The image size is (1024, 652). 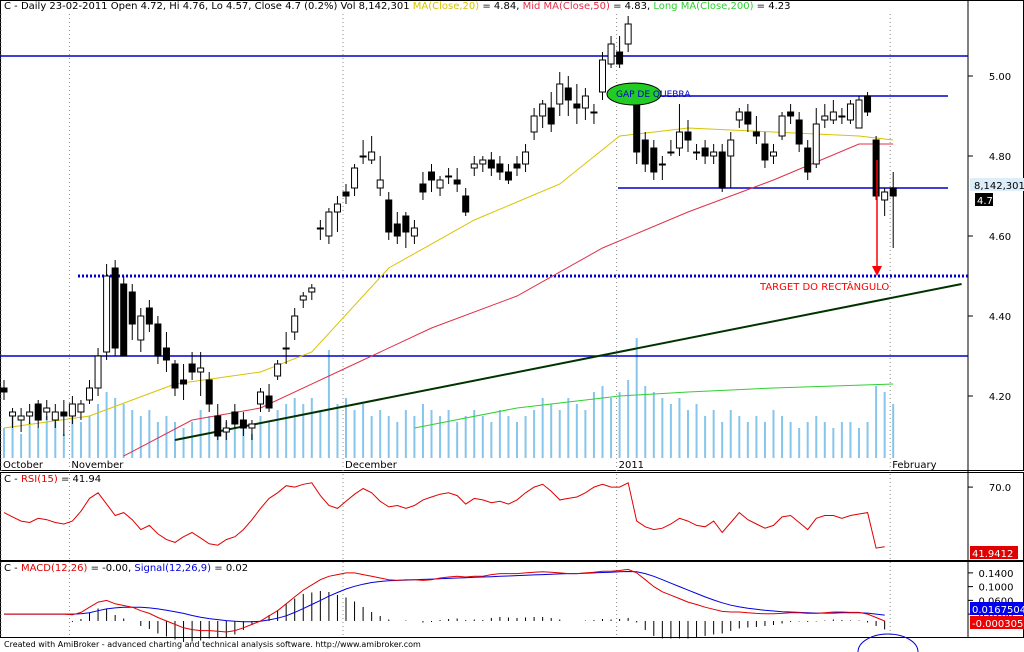 I want to click on ma200-legend-label: Long MA(Close,200), so click(x=703, y=6).